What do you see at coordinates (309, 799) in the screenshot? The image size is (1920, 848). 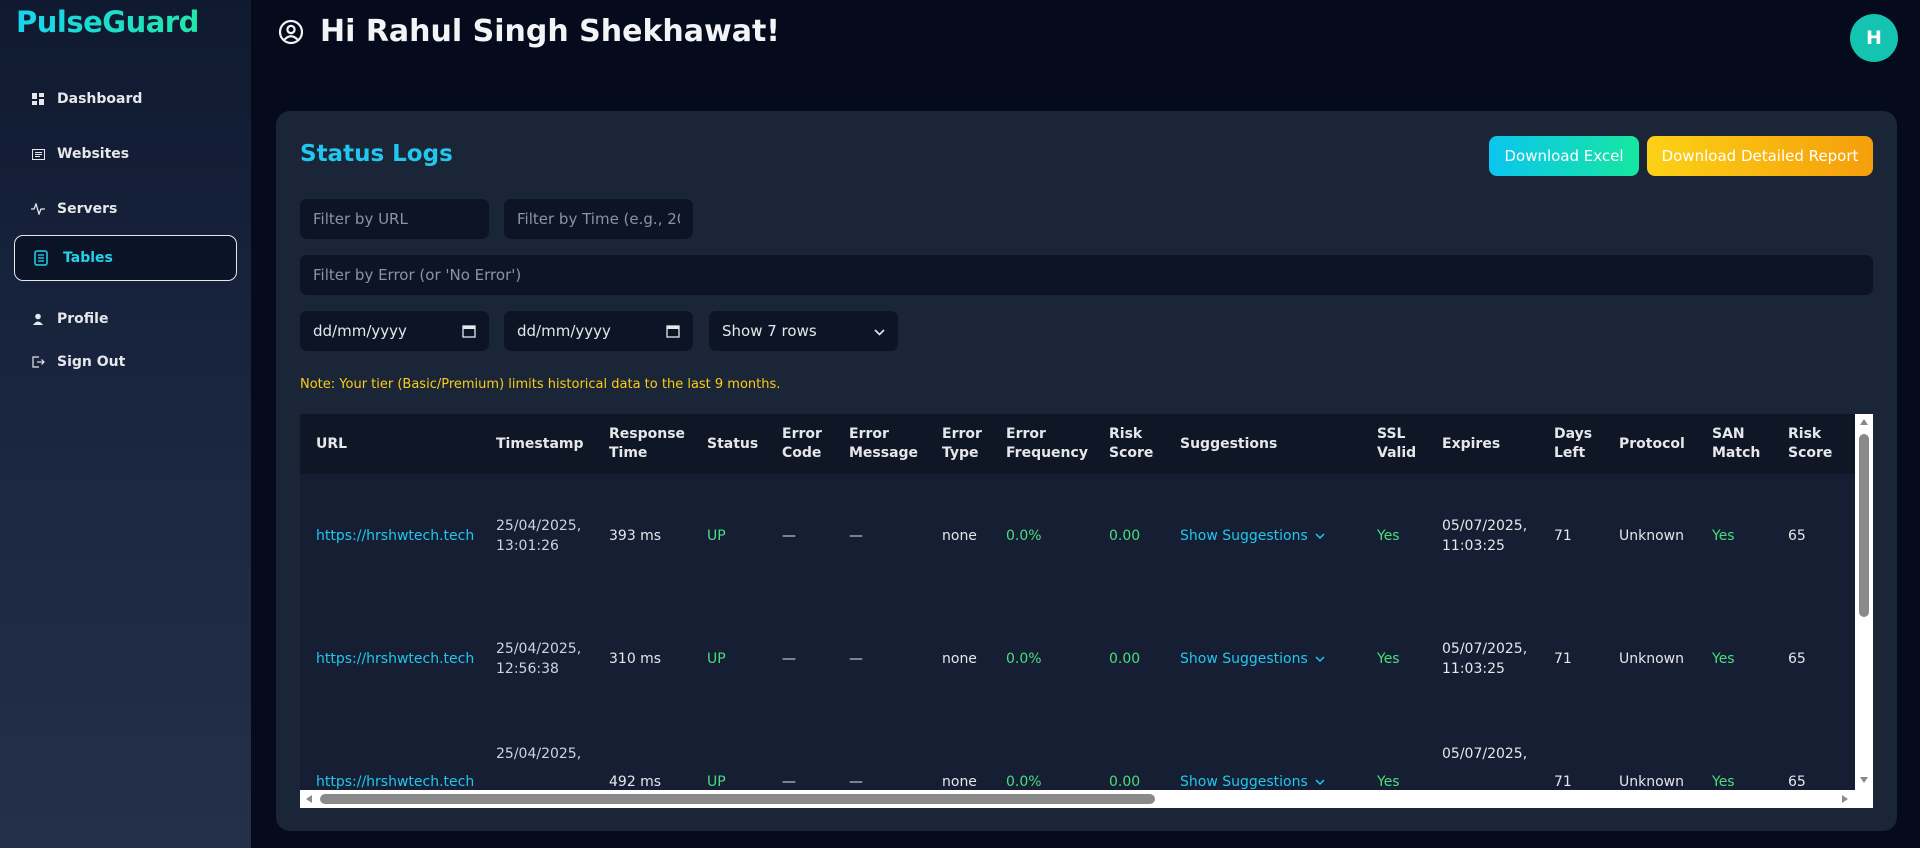 I see `scroll-left-arrow-icon` at bounding box center [309, 799].